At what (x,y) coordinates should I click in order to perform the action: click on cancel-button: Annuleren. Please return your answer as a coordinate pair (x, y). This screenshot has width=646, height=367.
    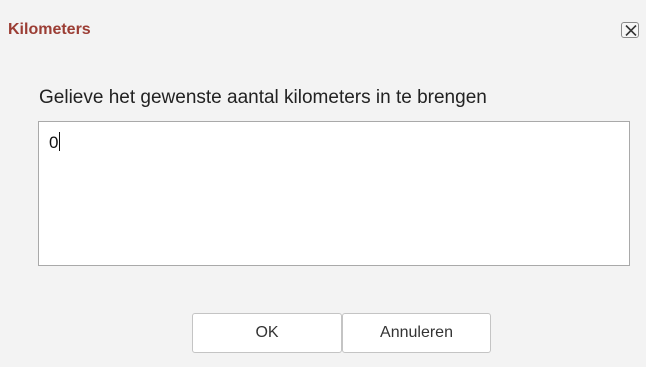
    Looking at the image, I should click on (416, 333).